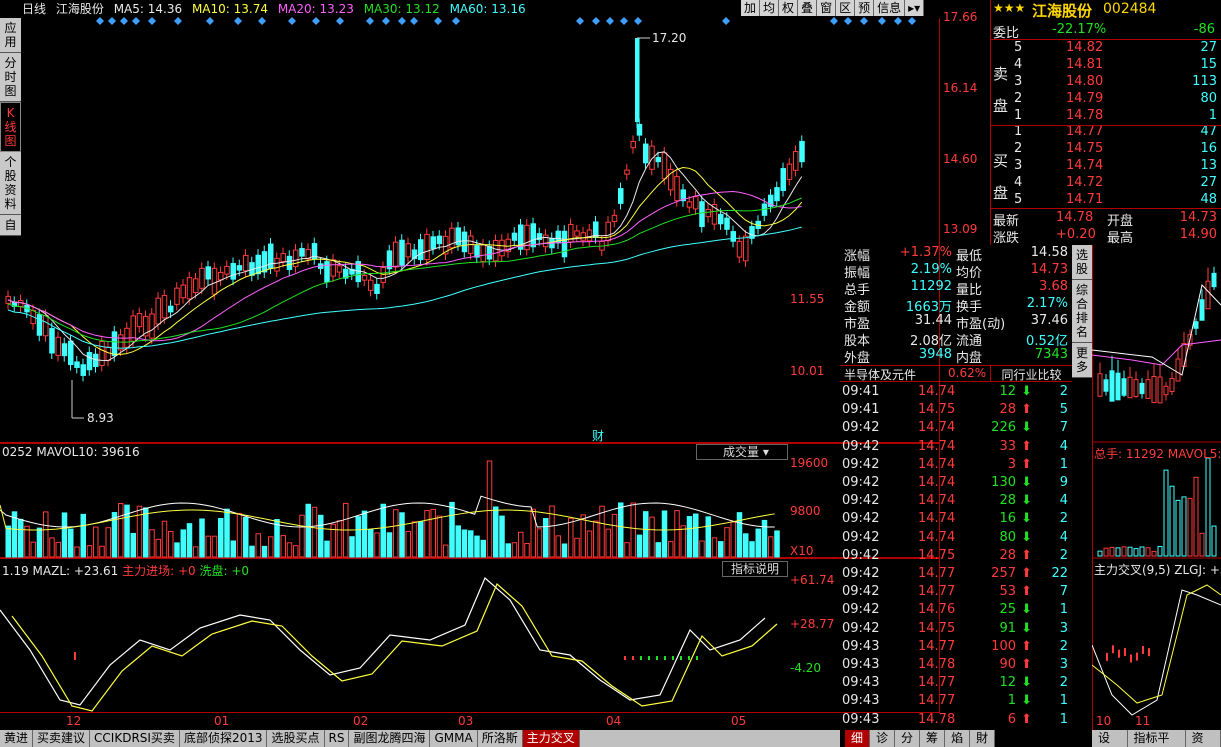  I want to click on mini-chart-svg, so click(1156, 491).